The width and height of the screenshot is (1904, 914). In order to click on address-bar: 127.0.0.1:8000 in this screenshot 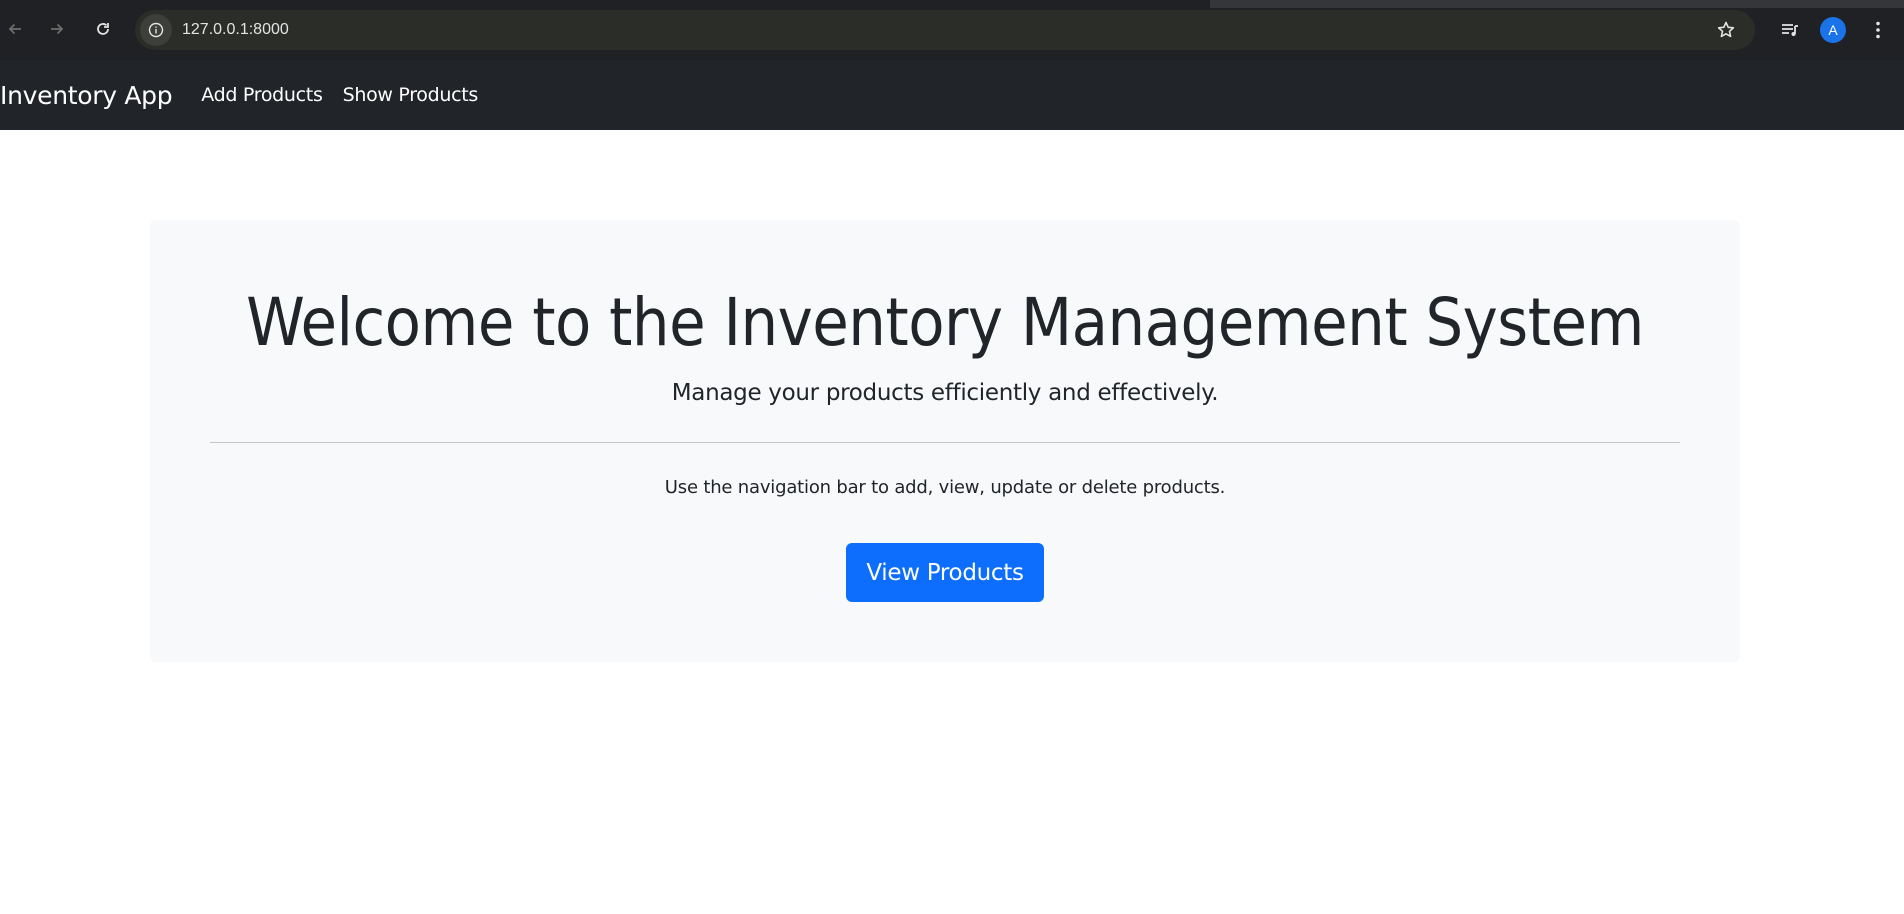, I will do `click(945, 30)`.